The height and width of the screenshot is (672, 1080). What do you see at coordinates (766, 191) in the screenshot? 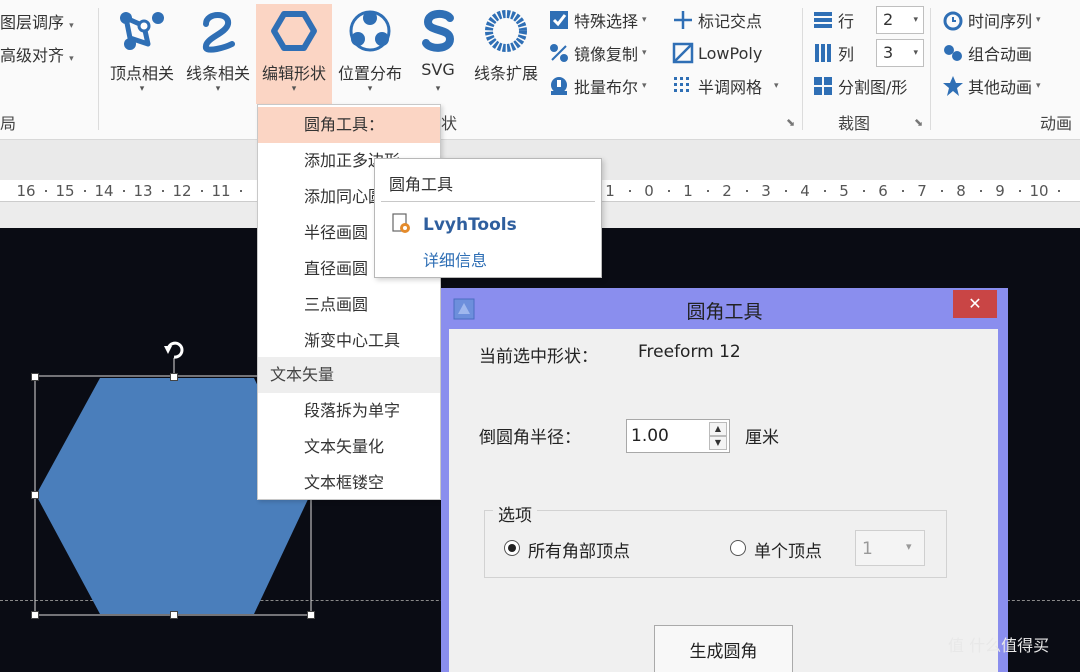
I see `ruler-number: 3` at bounding box center [766, 191].